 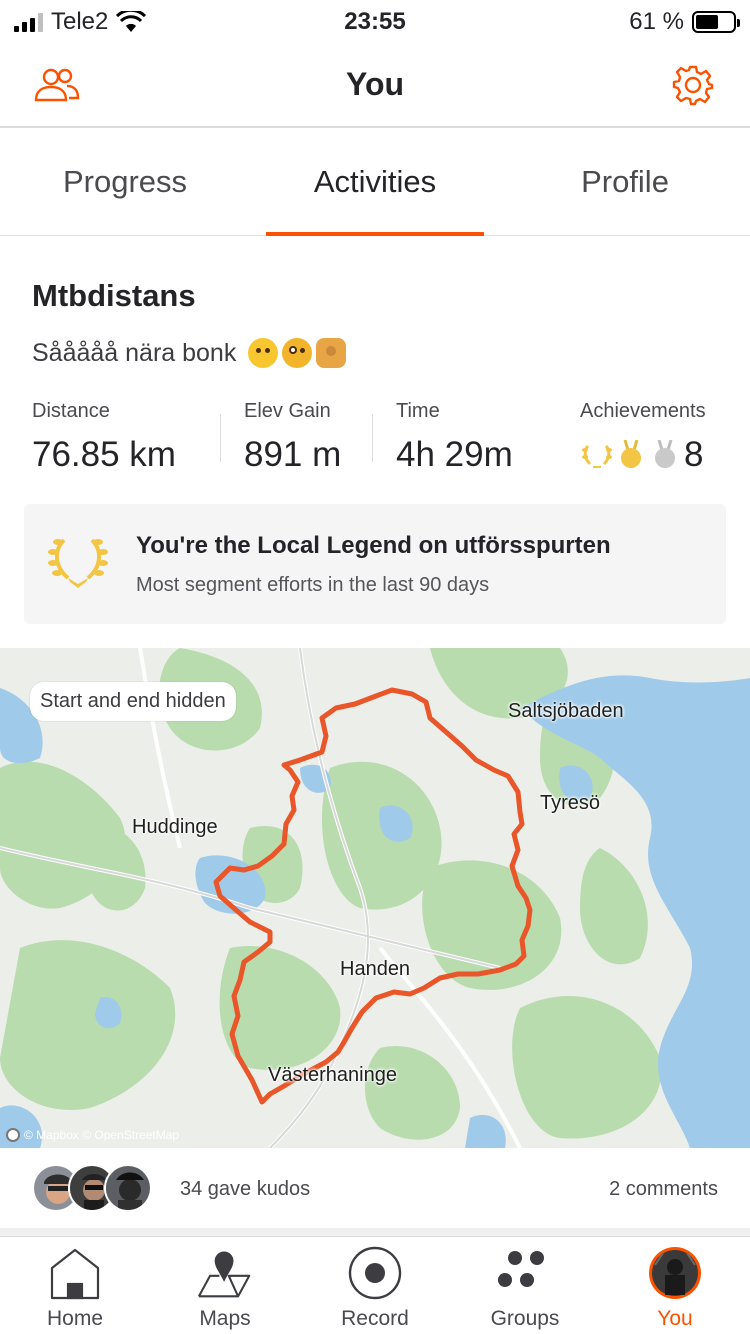 What do you see at coordinates (114, 296) in the screenshot?
I see `activity-title: Mtbdistans` at bounding box center [114, 296].